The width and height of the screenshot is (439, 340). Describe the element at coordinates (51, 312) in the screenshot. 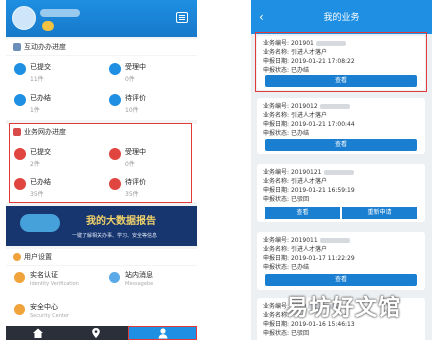

I see `security-center: 安全中心 Security Center` at that location.